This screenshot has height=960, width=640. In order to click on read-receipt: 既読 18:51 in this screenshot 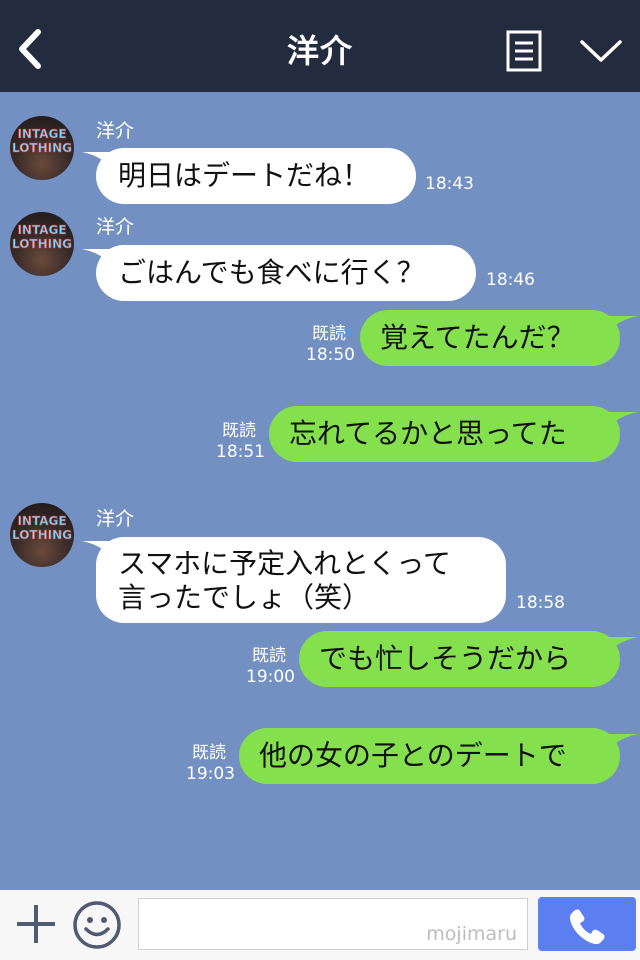, I will do `click(240, 442)`.